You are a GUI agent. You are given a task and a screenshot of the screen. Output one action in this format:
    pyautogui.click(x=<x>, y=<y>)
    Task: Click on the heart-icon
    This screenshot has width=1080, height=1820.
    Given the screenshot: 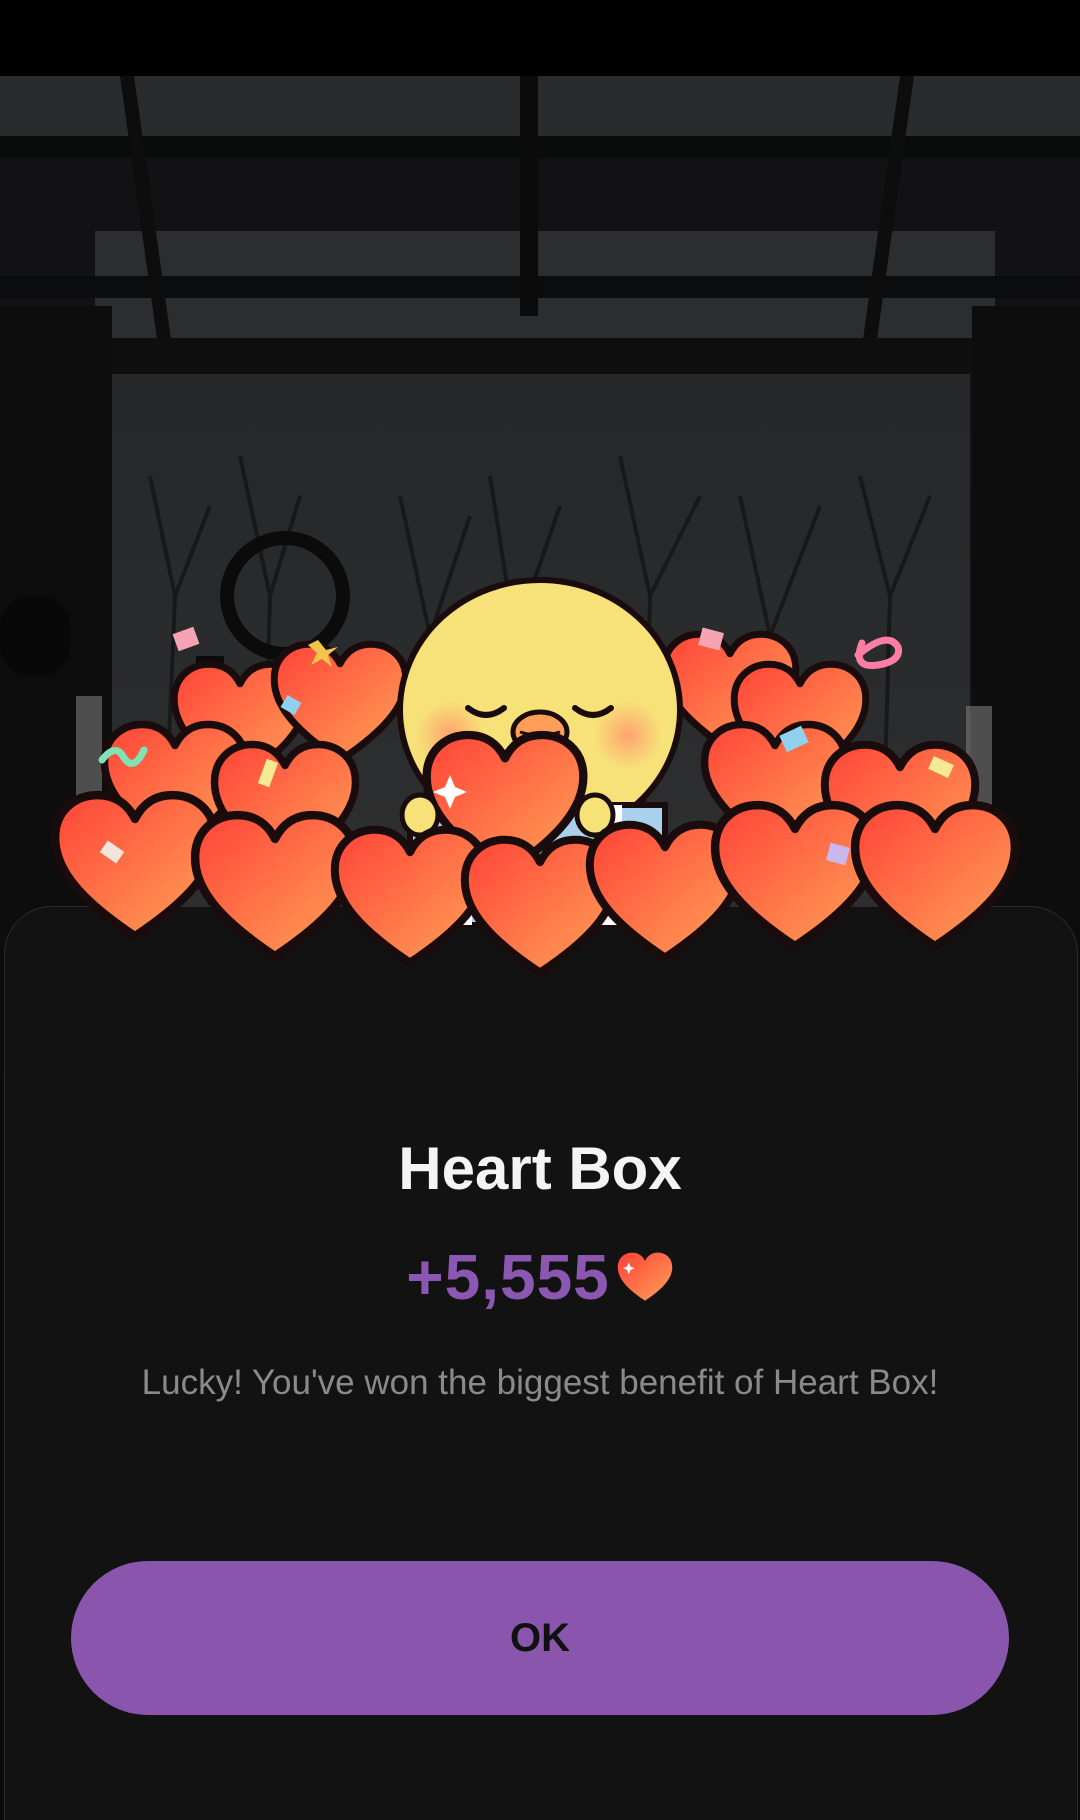 What is the action you would take?
    pyautogui.click(x=645, y=1276)
    